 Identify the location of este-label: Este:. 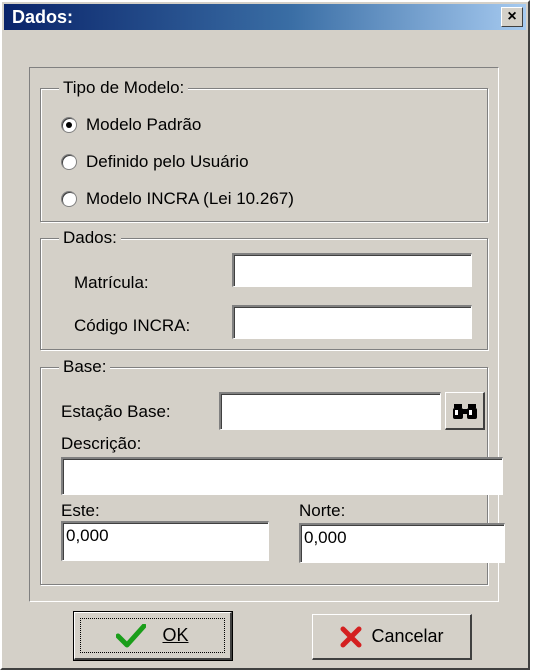
(80, 510).